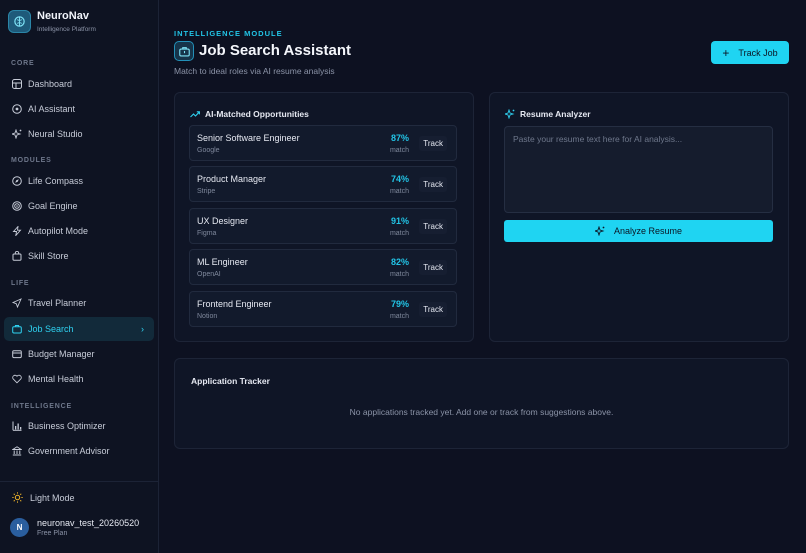  Describe the element at coordinates (257, 114) in the screenshot. I see `opportunities-title: AI-Matched Opportunities` at that location.